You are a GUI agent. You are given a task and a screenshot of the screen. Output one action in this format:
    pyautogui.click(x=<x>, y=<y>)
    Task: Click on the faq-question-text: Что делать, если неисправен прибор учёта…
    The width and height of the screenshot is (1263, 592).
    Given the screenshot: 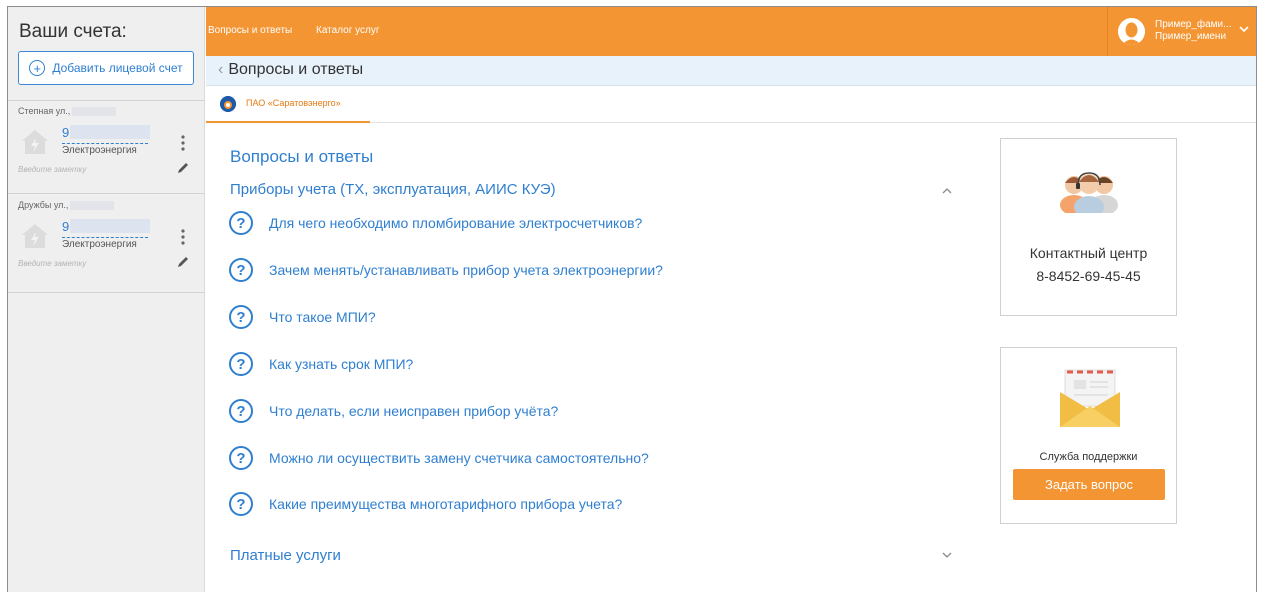 What is the action you would take?
    pyautogui.click(x=414, y=411)
    